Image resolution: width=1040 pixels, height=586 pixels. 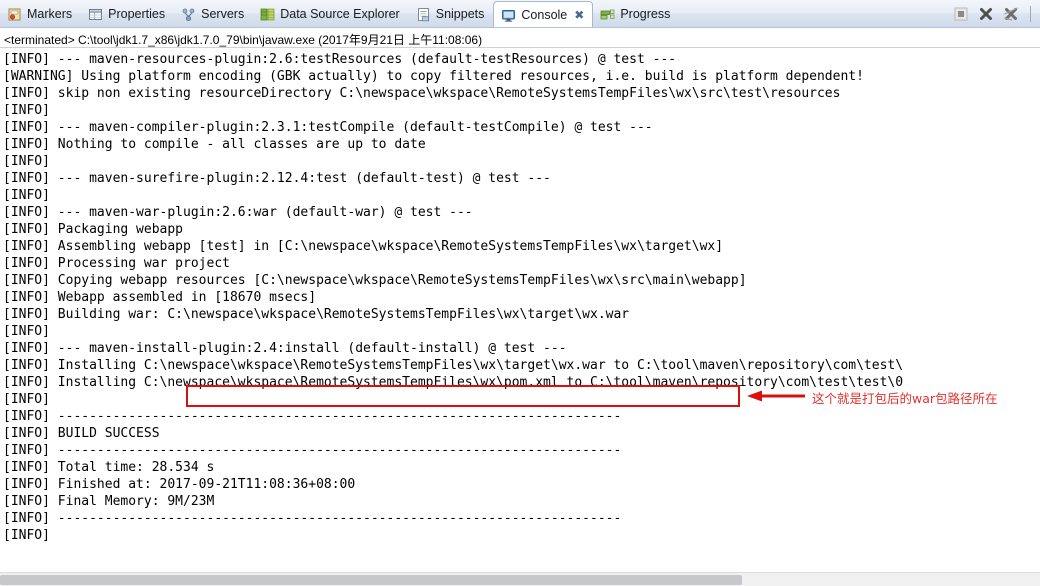 What do you see at coordinates (109, 467) in the screenshot?
I see `console-line: [INFO] Total time: 28.534 s` at bounding box center [109, 467].